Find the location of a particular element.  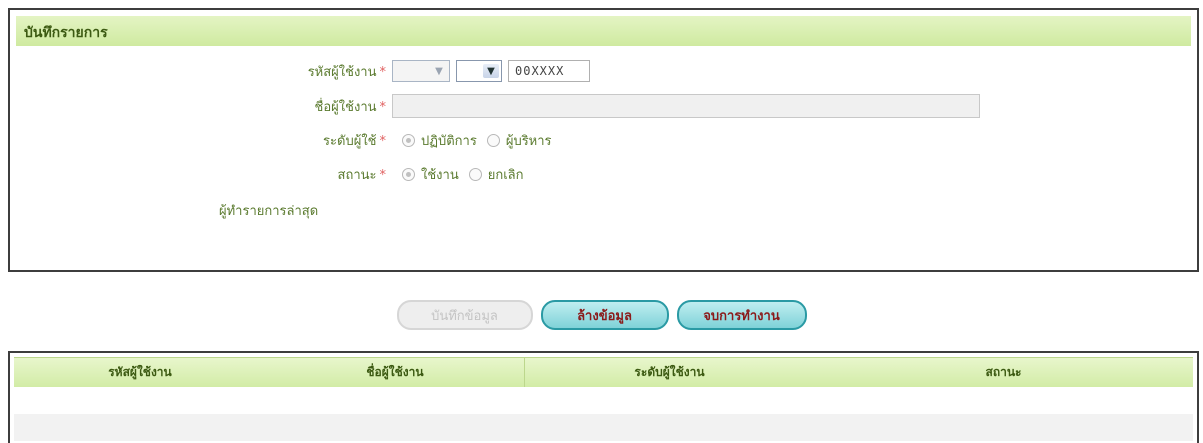

user-level-executive-radio is located at coordinates (493, 140).